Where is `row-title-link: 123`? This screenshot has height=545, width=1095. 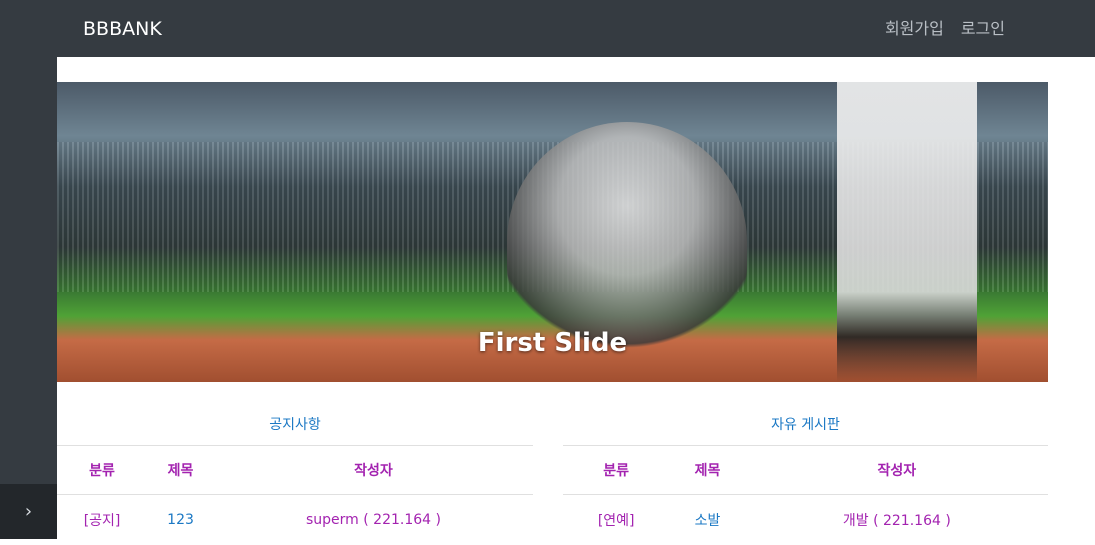
row-title-link: 123 is located at coordinates (180, 520).